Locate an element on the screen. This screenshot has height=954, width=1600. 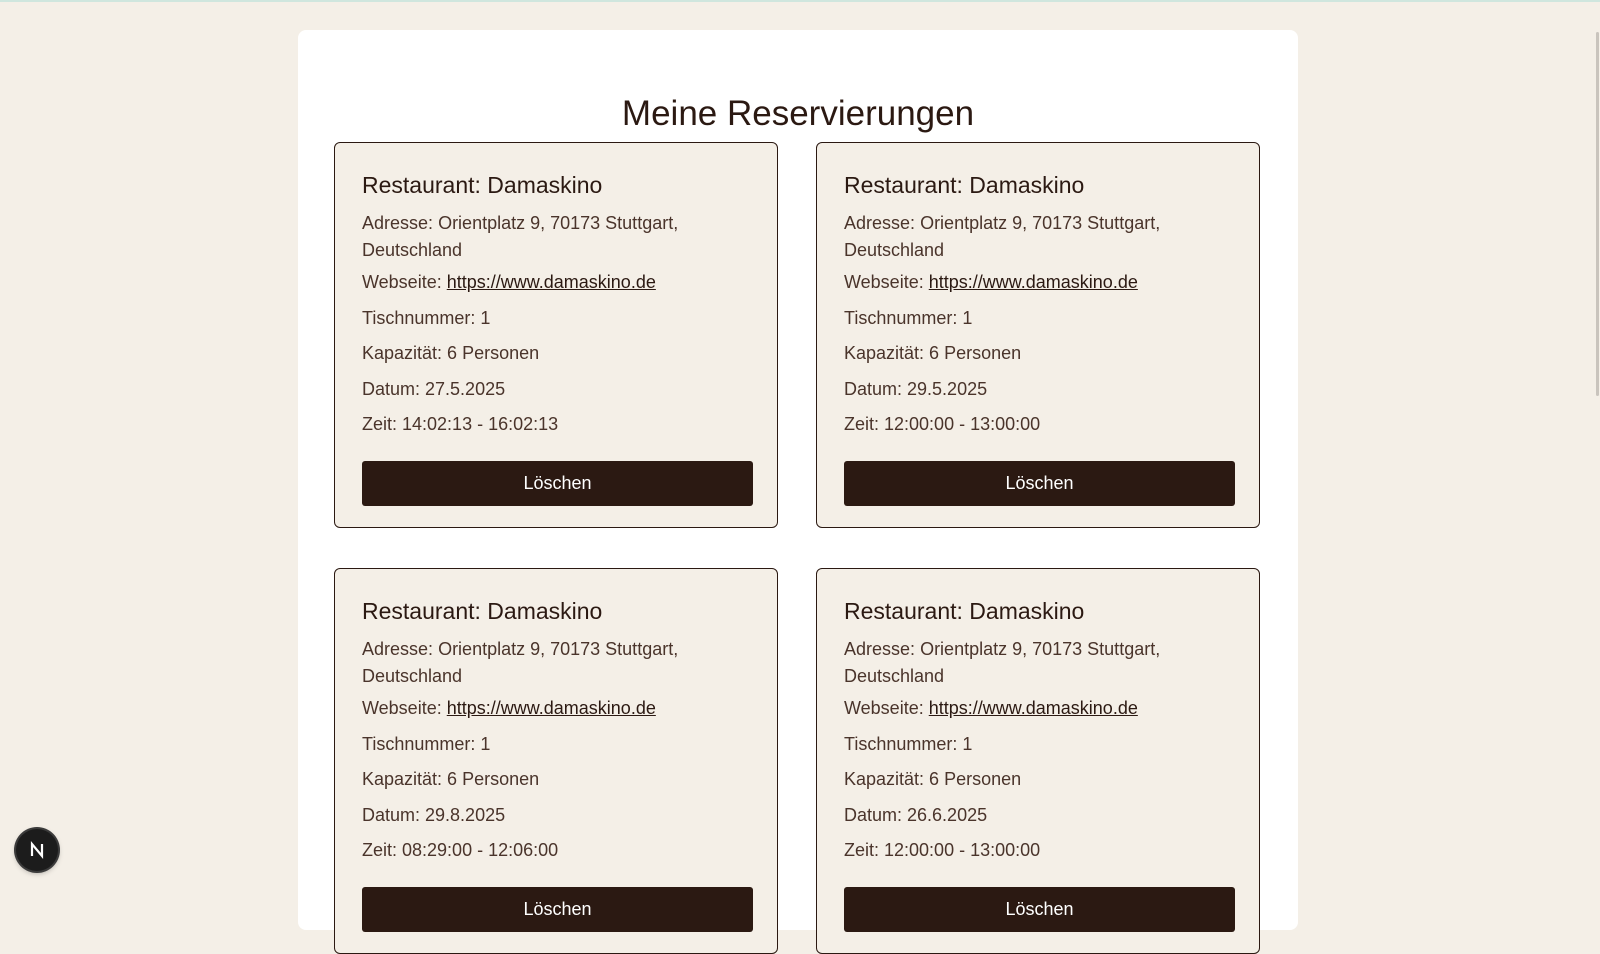
top-accent-line is located at coordinates (800, 1).